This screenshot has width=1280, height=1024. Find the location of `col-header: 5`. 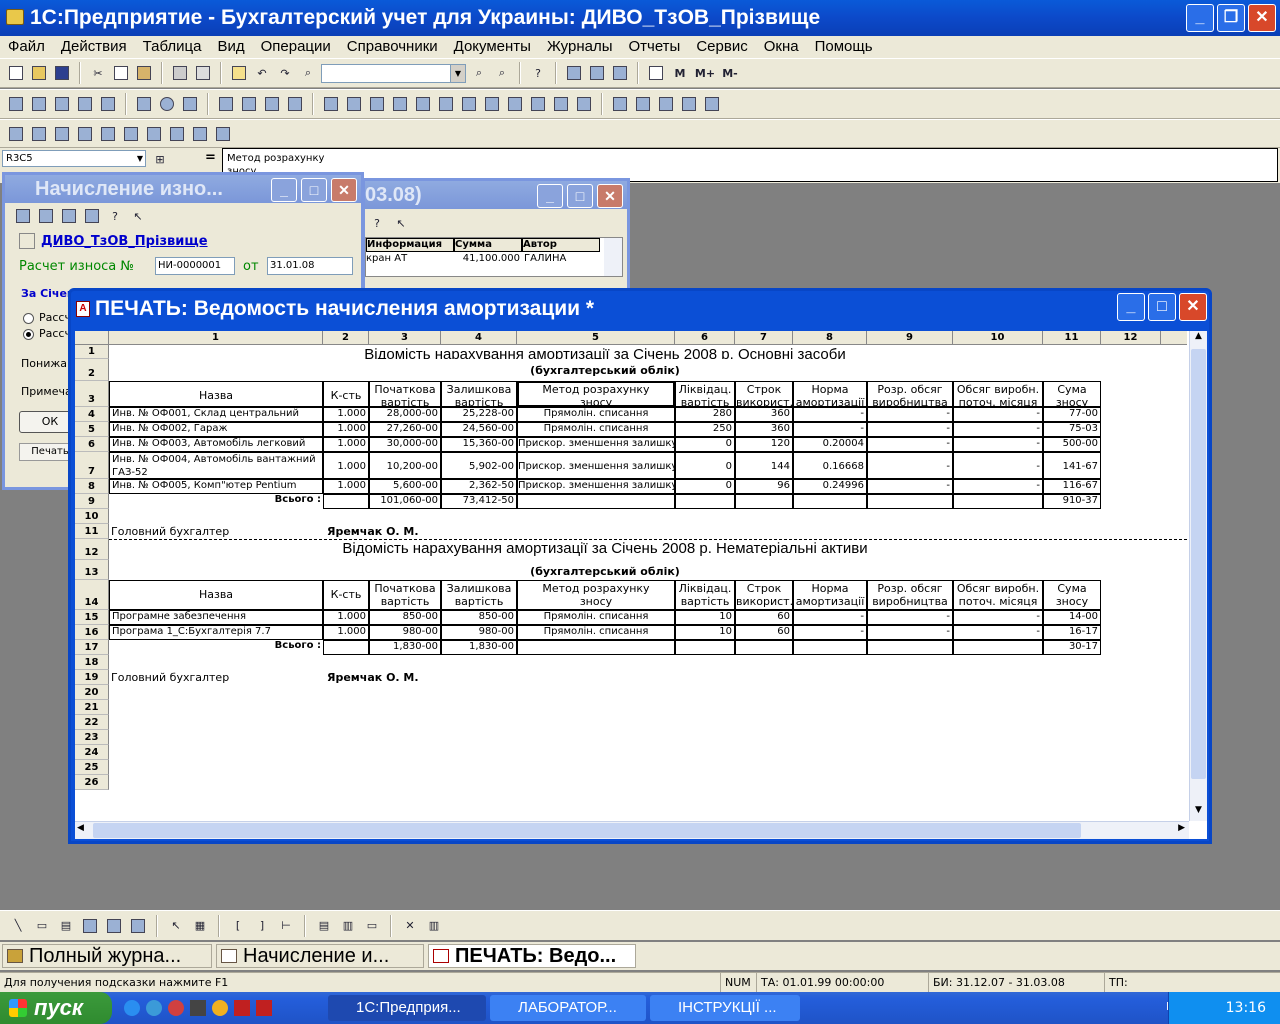

col-header: 5 is located at coordinates (596, 338).